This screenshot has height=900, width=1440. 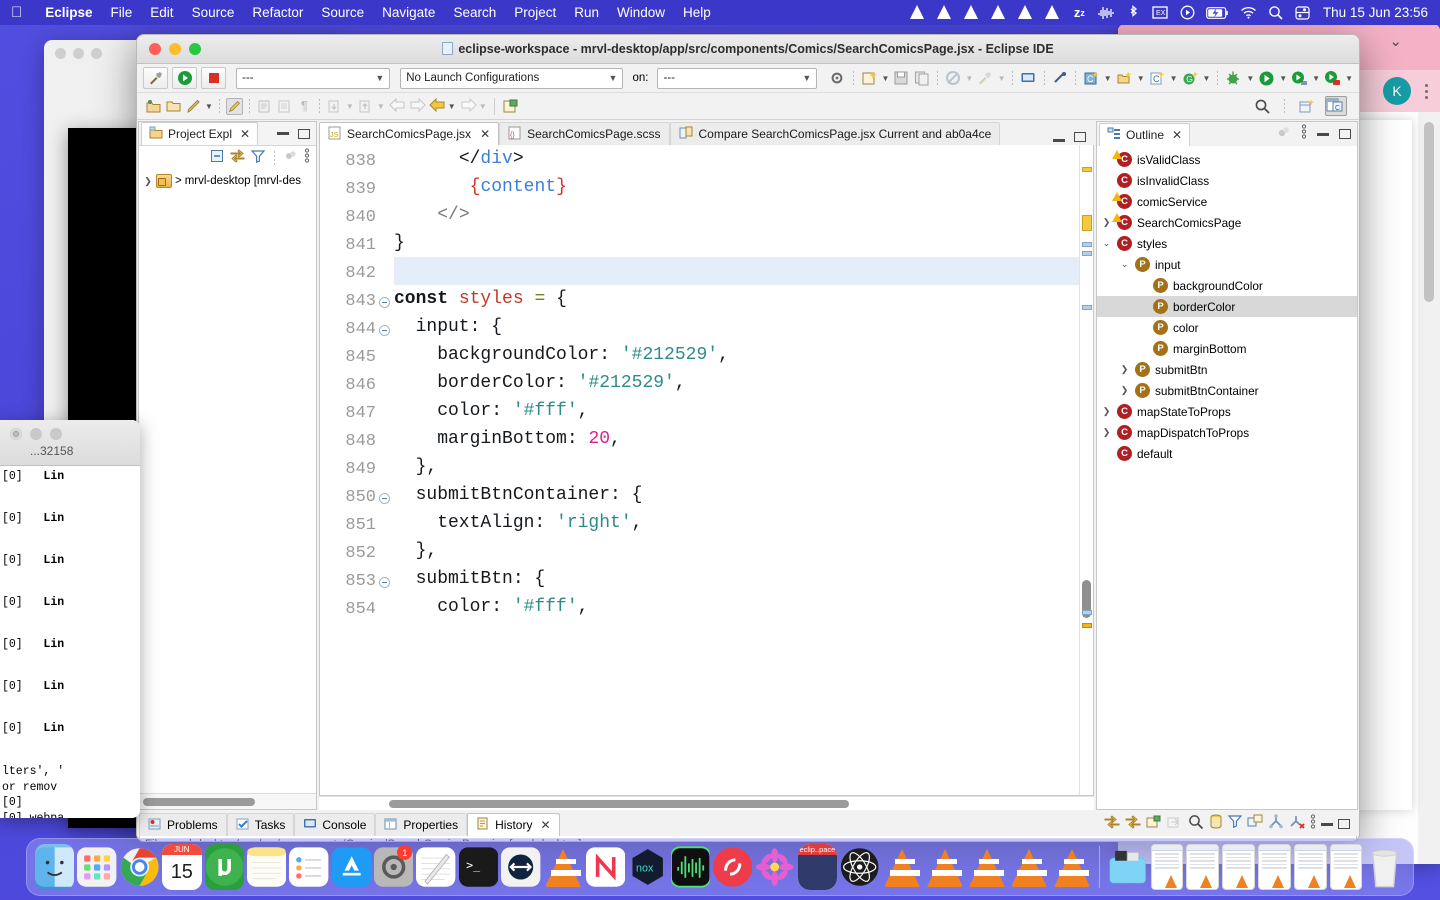 I want to click on reminders-icon, so click(x=309, y=867).